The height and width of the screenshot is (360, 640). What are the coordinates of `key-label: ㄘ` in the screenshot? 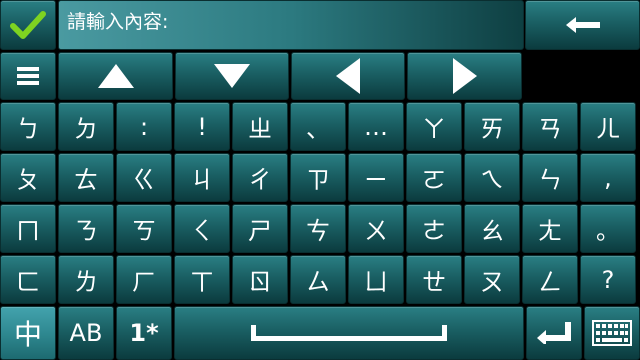 It's located at (318, 231).